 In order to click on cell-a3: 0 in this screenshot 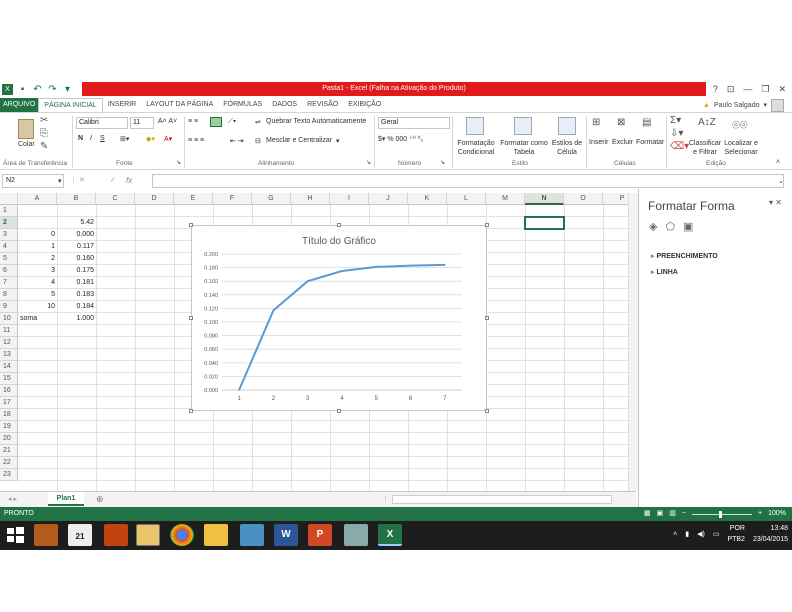, I will do `click(37, 235)`.